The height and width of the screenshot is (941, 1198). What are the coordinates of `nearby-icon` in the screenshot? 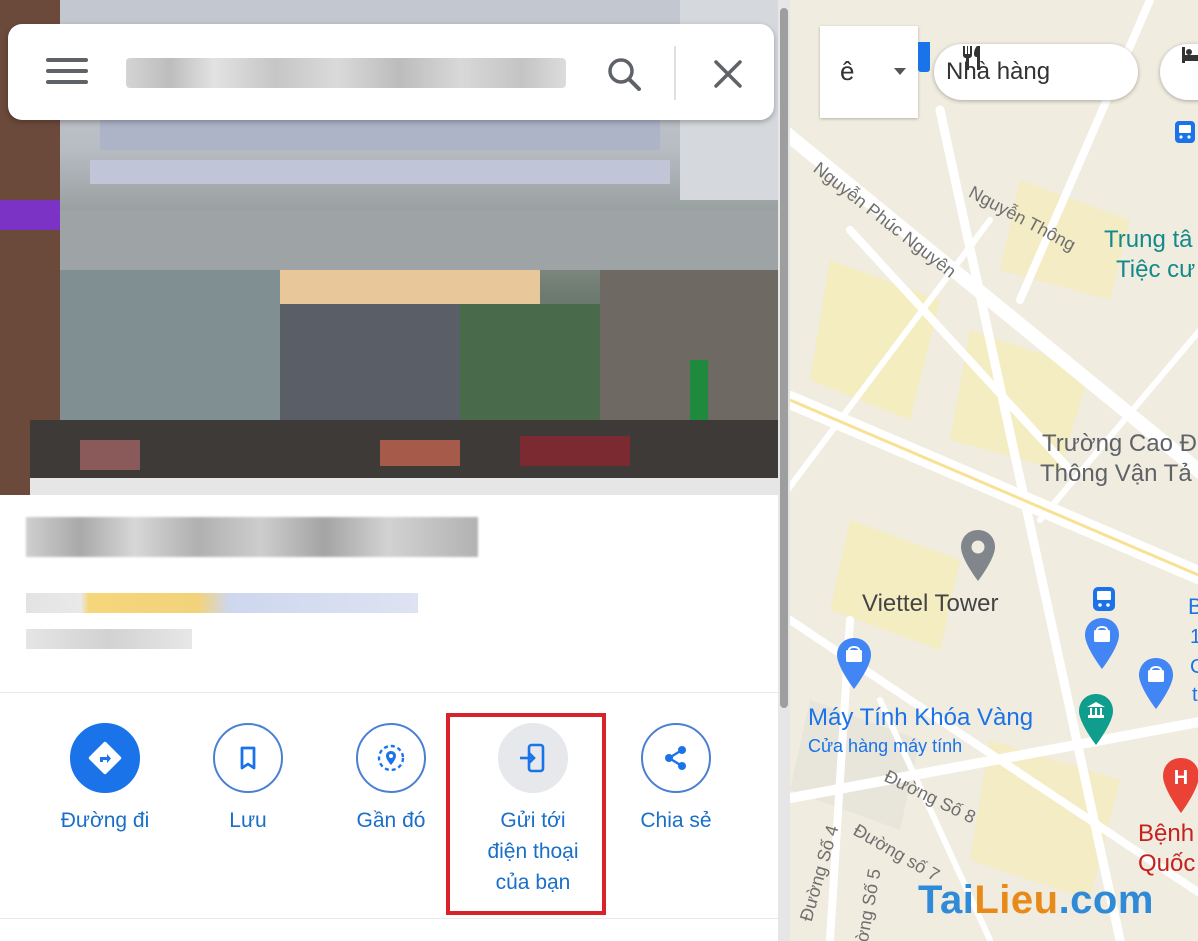 It's located at (391, 758).